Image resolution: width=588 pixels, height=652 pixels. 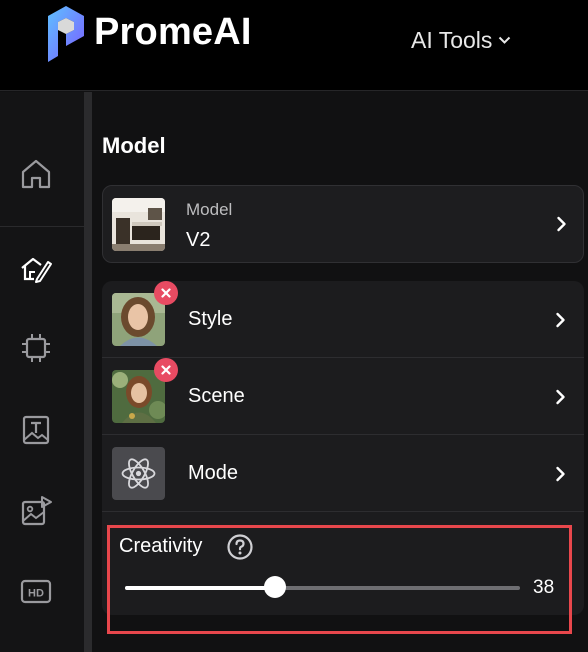 I want to click on brand-name: PromeAI, so click(x=173, y=32).